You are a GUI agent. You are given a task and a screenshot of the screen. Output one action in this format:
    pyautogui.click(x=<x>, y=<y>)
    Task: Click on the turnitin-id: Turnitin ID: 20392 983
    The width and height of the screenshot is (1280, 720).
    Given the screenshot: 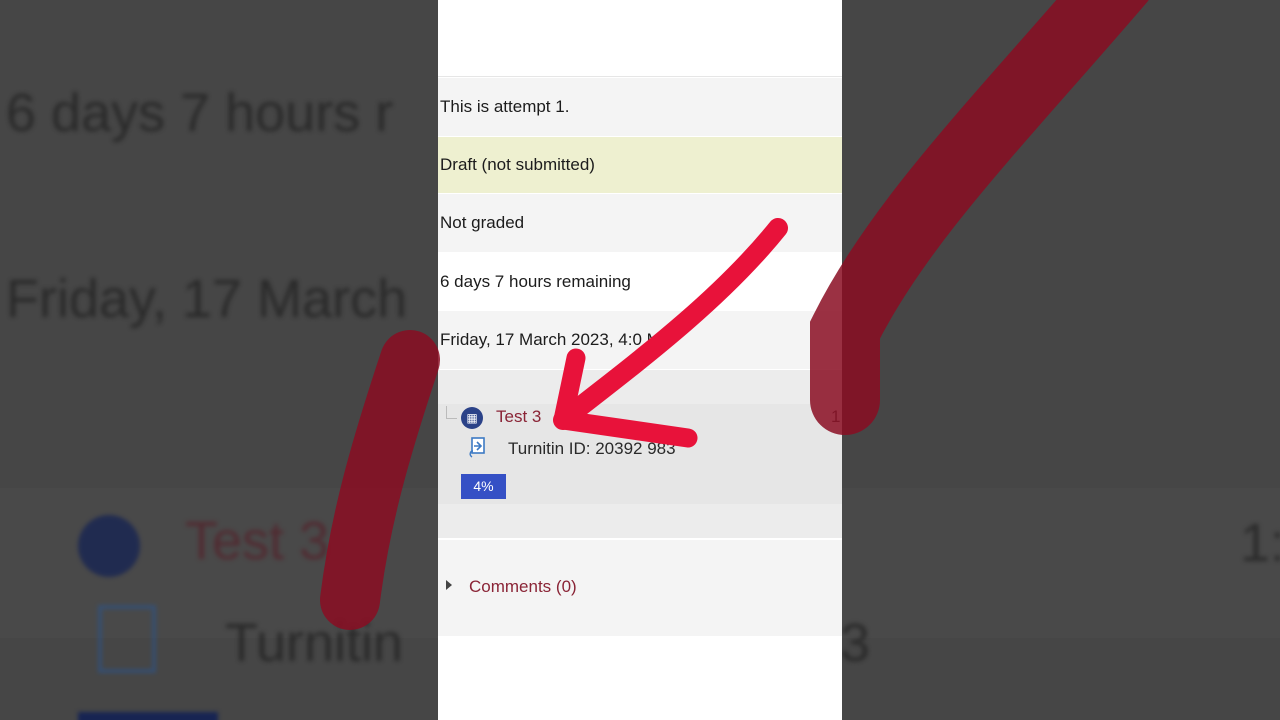 What is the action you would take?
    pyautogui.click(x=592, y=448)
    